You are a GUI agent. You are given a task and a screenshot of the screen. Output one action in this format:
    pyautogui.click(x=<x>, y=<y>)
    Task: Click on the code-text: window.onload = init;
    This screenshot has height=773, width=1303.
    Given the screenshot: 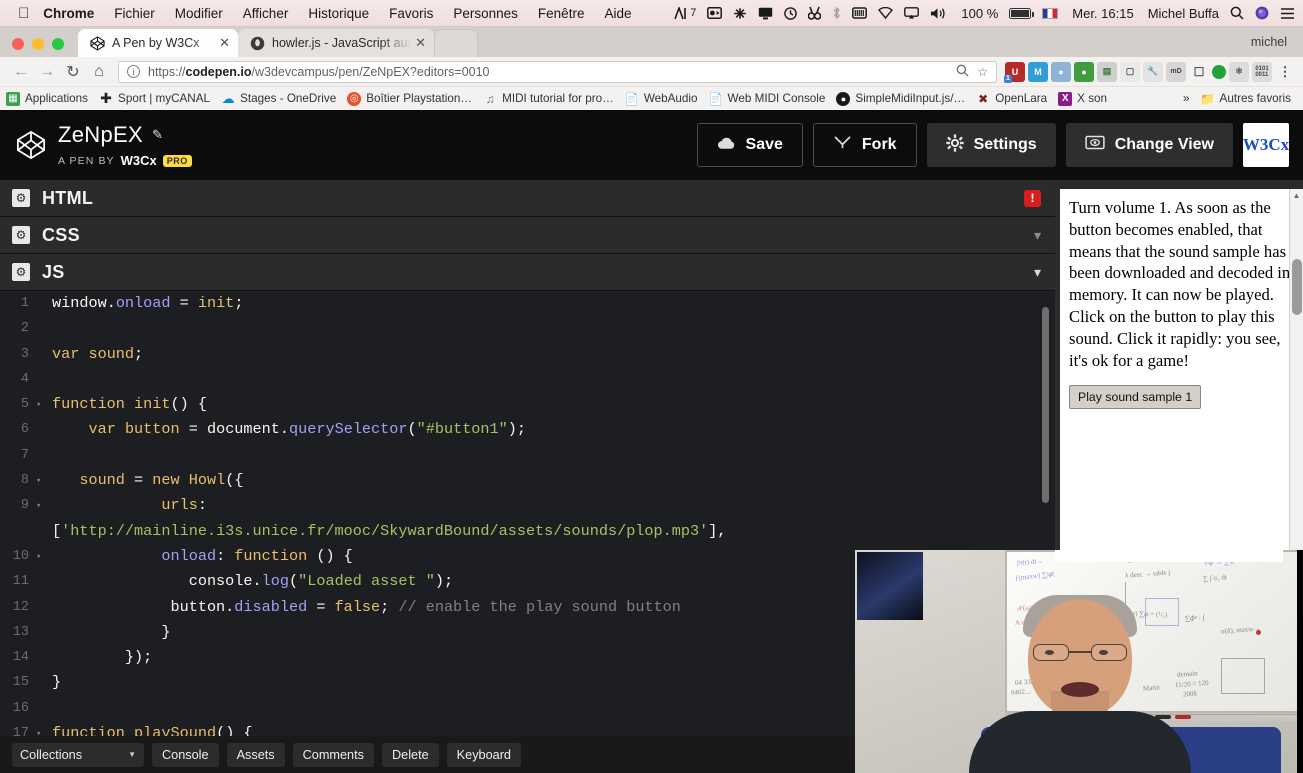 What is the action you would take?
    pyautogui.click(x=144, y=303)
    